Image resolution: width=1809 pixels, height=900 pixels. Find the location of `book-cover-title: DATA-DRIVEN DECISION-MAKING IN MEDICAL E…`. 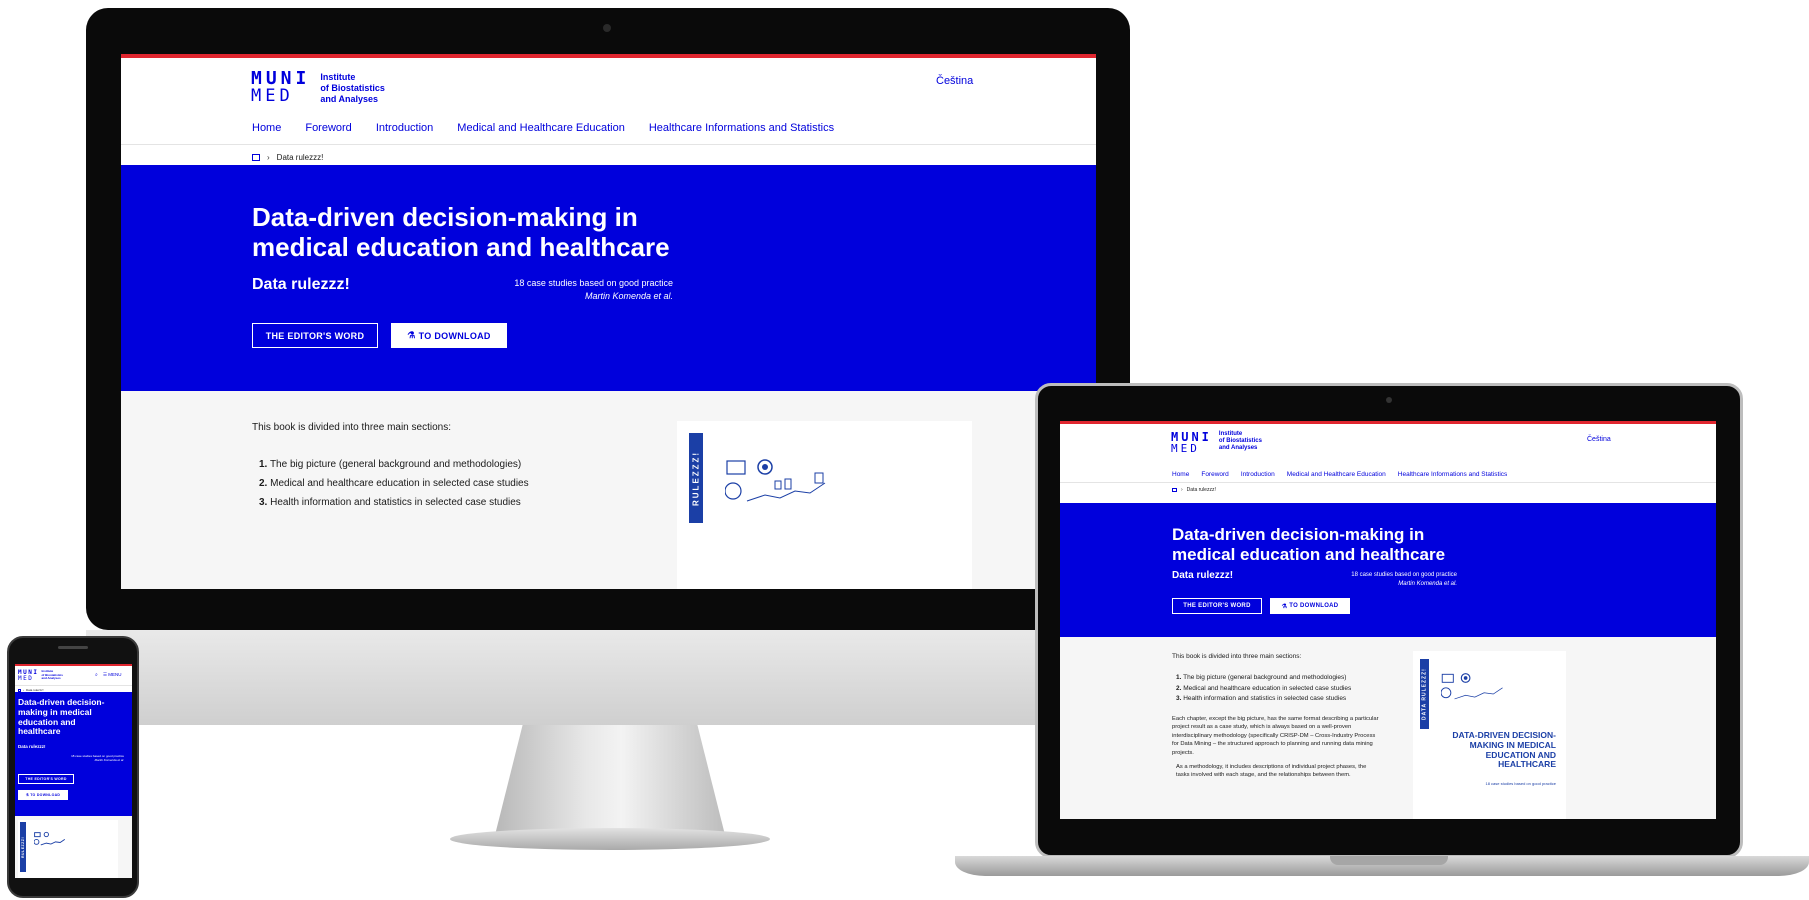

book-cover-title: DATA-DRIVEN DECISION-MAKING IN MEDICAL E… is located at coordinates (1504, 750).